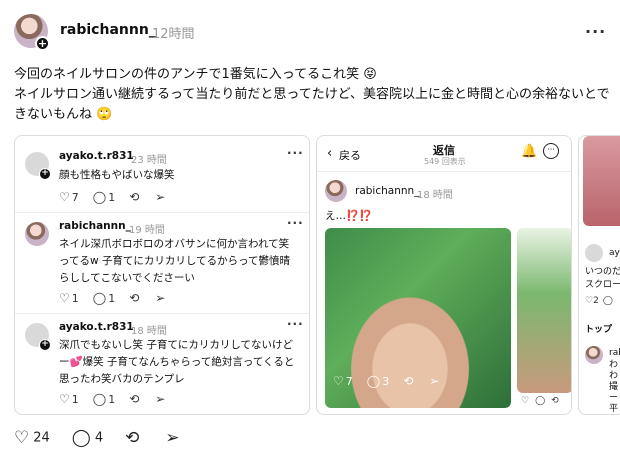  What do you see at coordinates (41, 438) in the screenshot?
I see `like-count: 24` at bounding box center [41, 438].